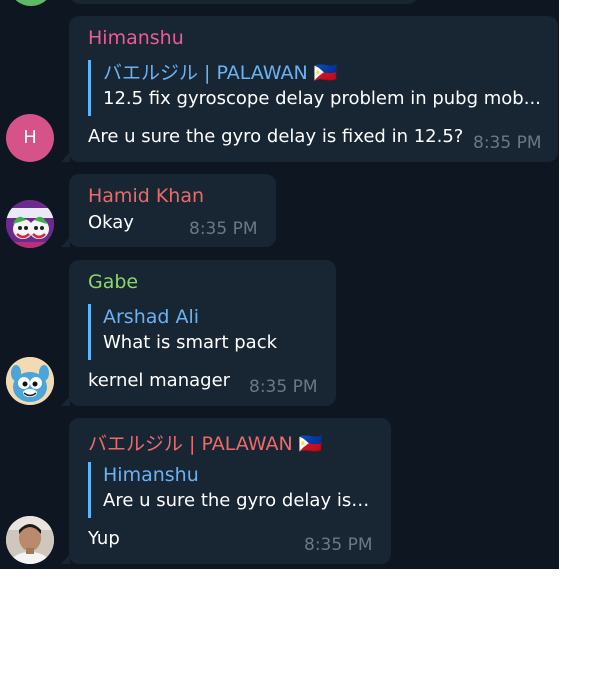 This screenshot has height=700, width=600. I want to click on avatar-himanshu: H, so click(30, 138).